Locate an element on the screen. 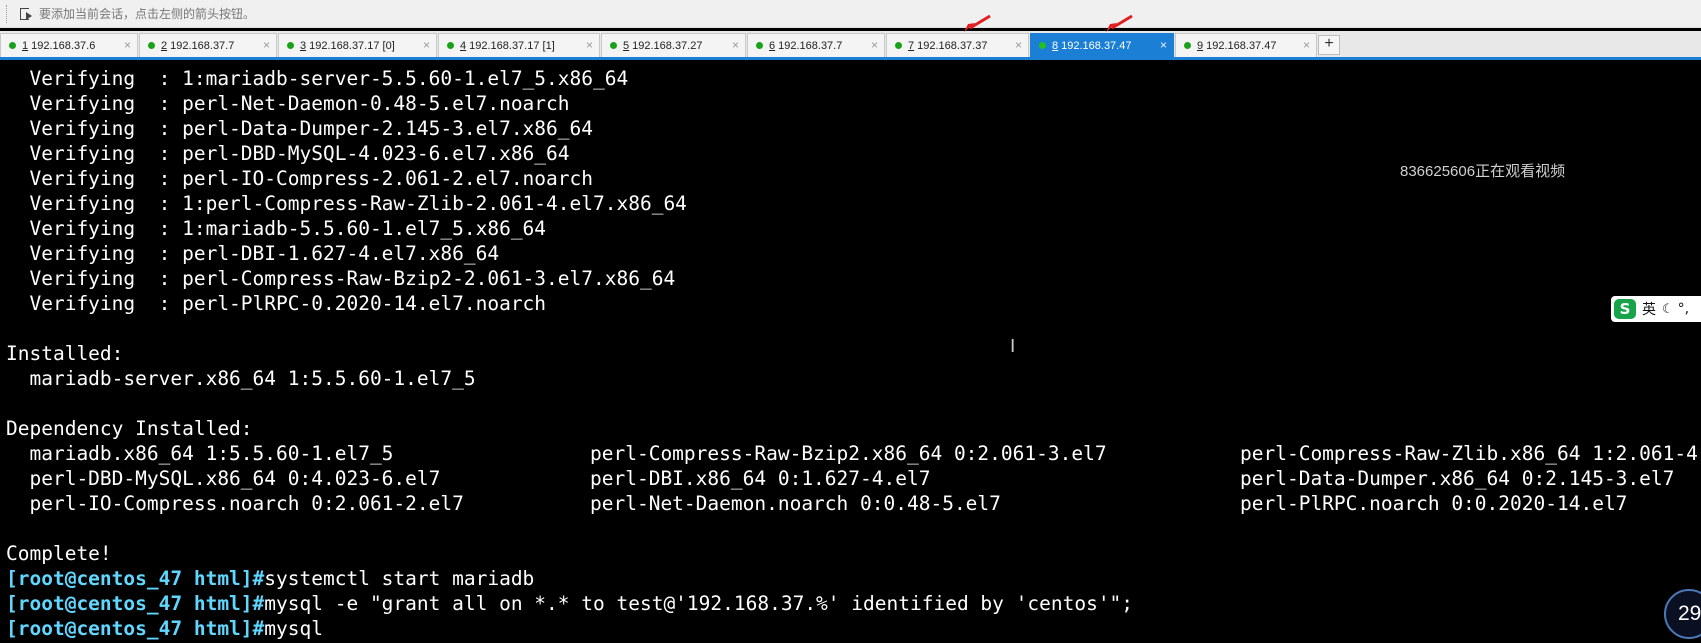 This screenshot has height=643, width=1701. session-hint-bar: 要添加当前会话，点击左侧的箭头按钮。 is located at coordinates (850, 14).